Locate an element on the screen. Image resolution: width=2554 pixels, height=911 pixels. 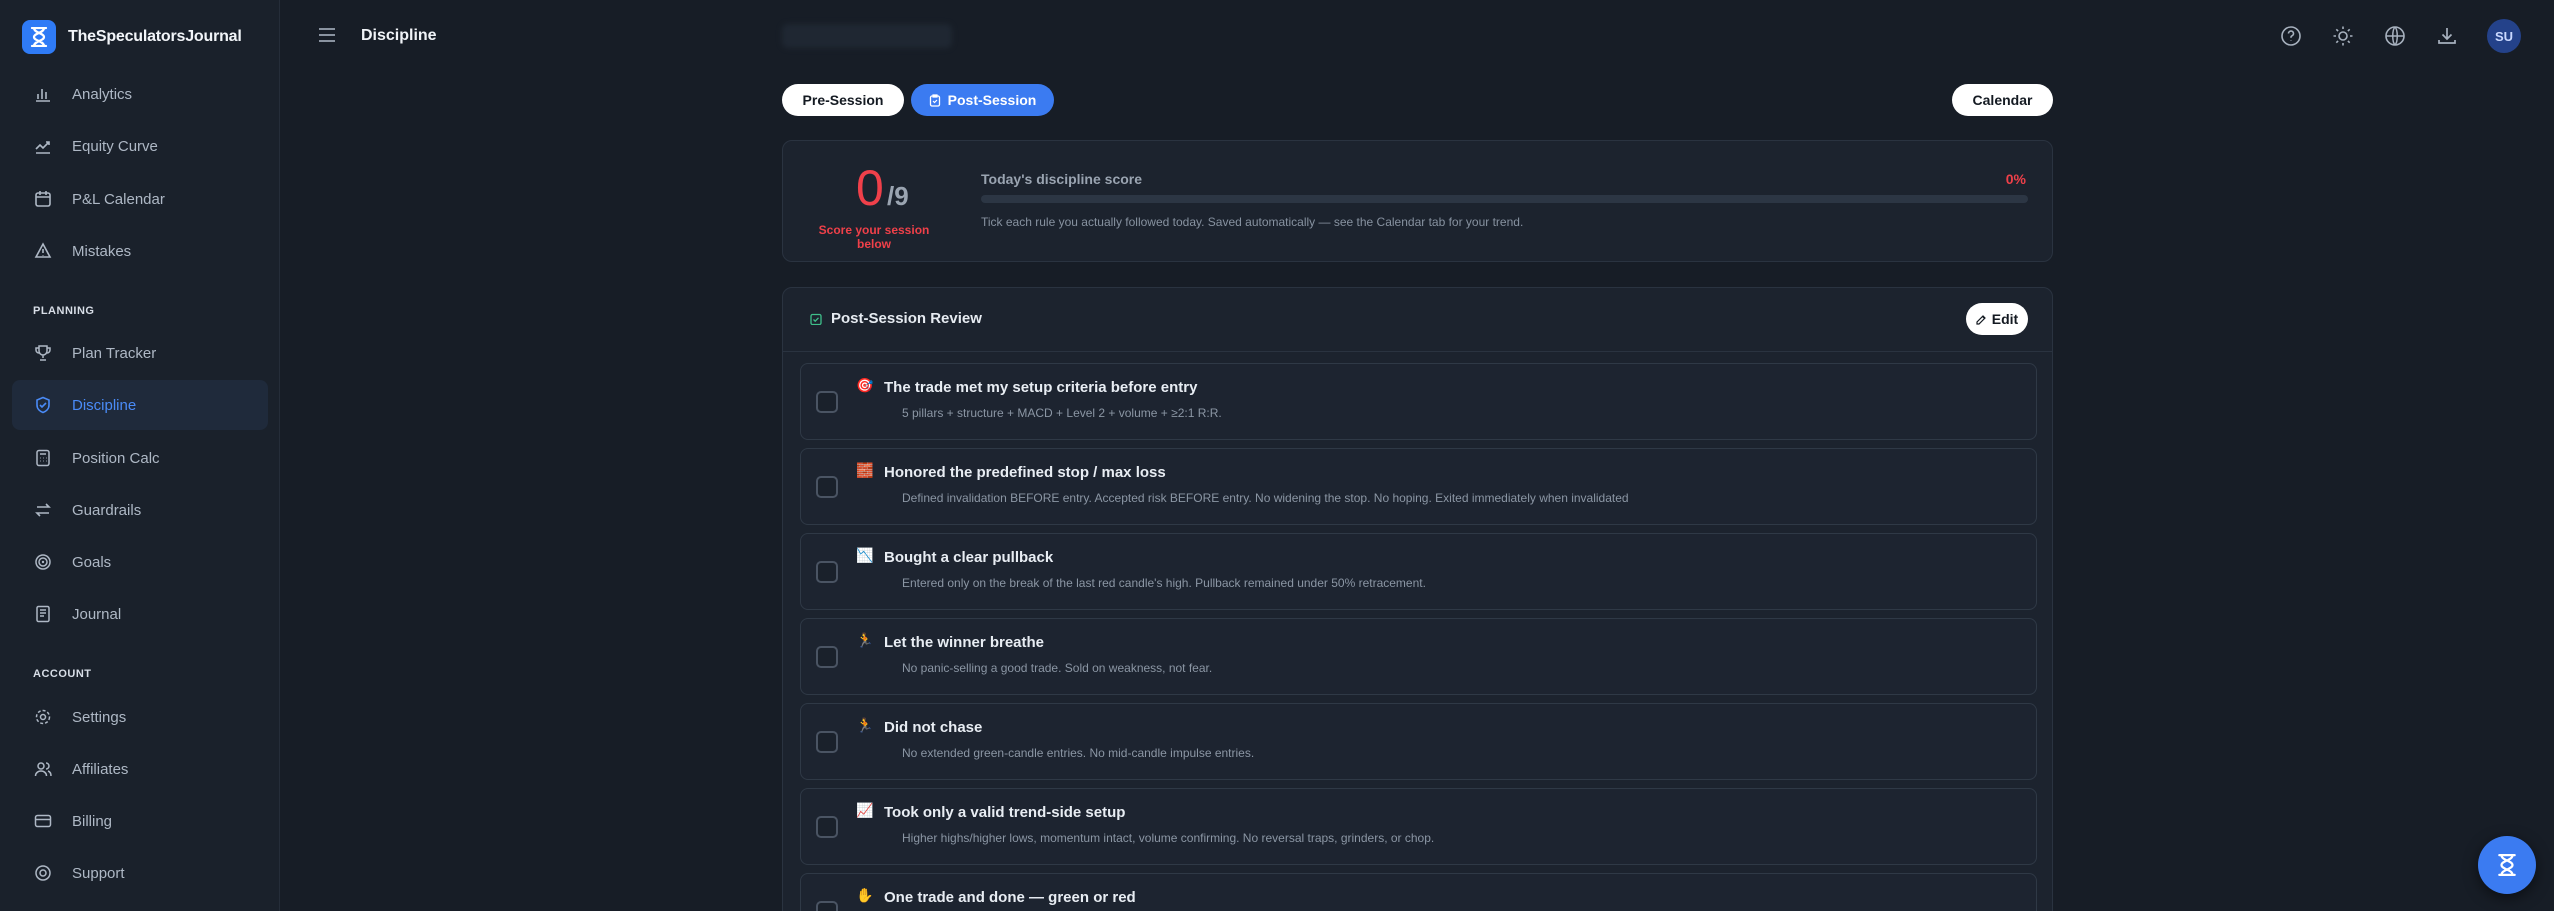
score-hint: Score your session below is located at coordinates (874, 237).